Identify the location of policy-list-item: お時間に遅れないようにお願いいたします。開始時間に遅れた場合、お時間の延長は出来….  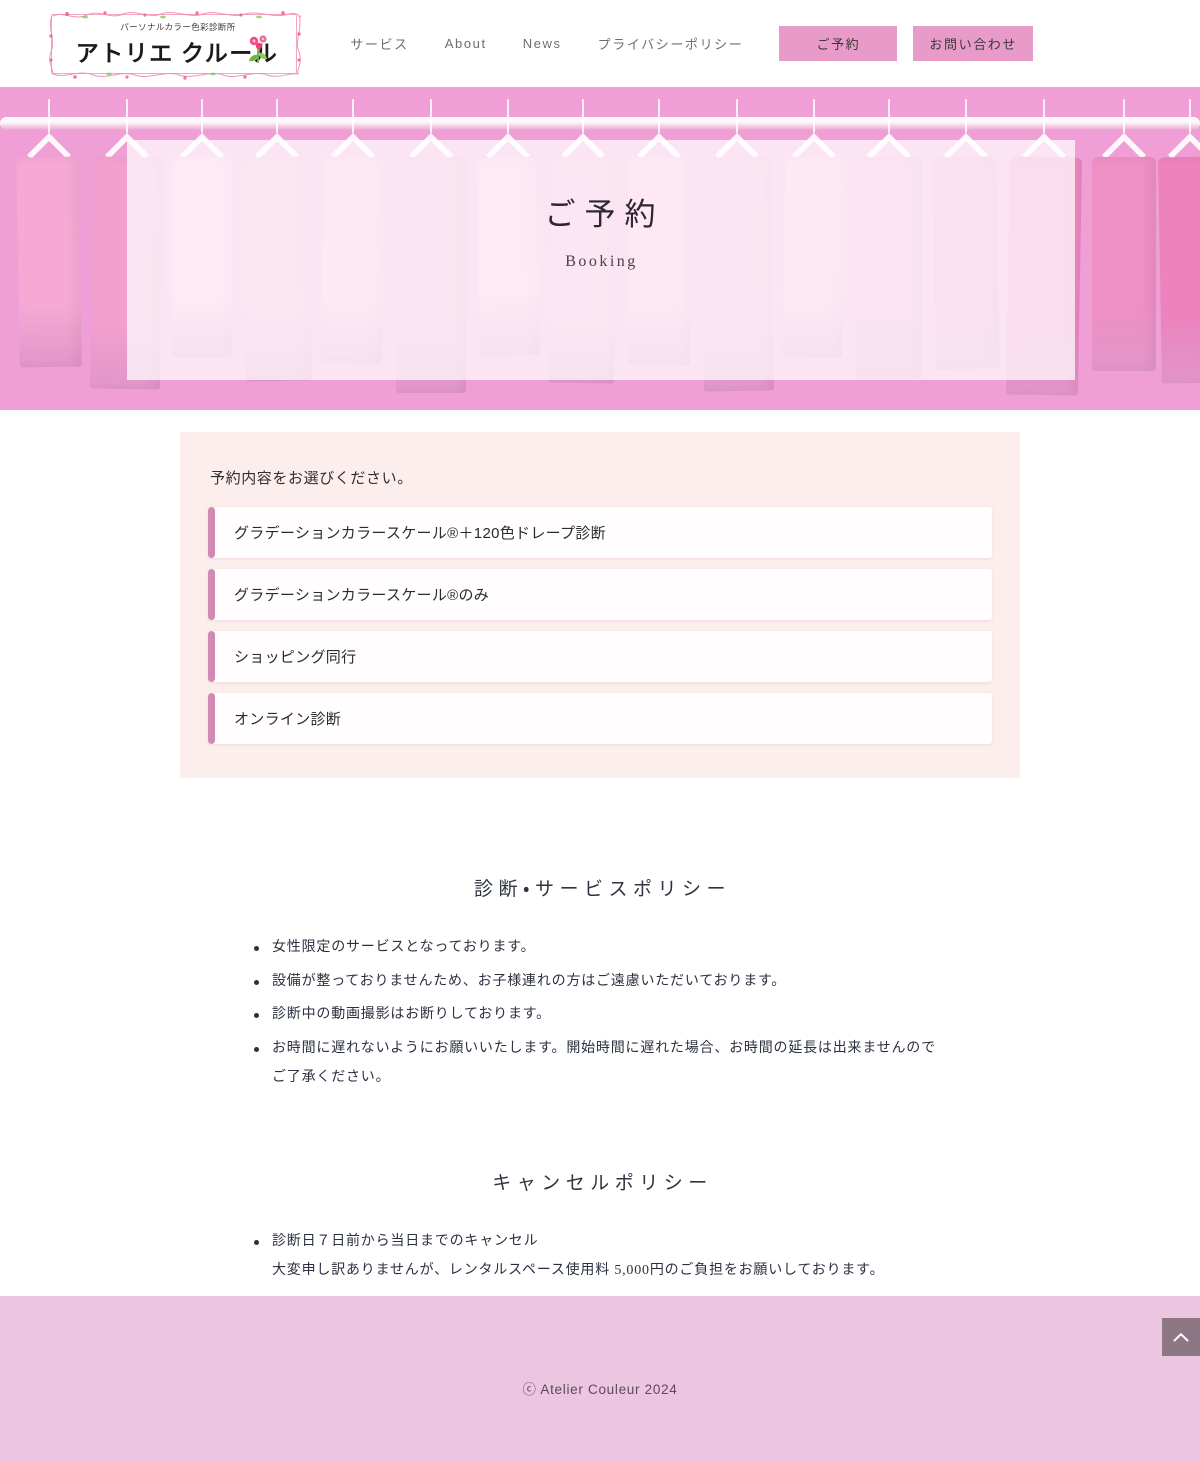
(600, 1063).